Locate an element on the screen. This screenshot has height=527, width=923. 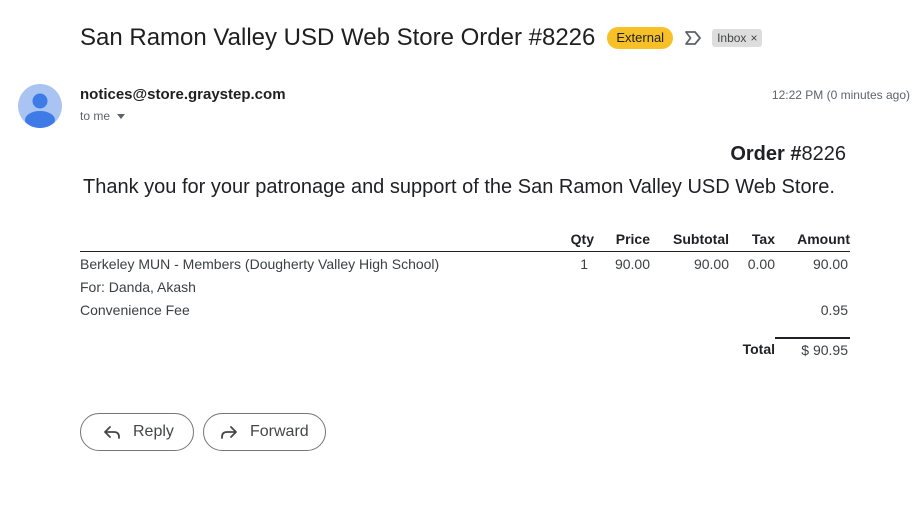
email-timestamp: 12:22 PM (0 minutes ago) is located at coordinates (840, 95).